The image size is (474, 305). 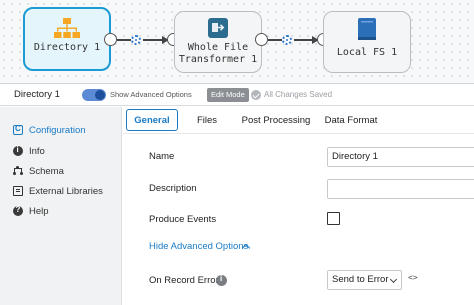 I want to click on tab-files: Files, so click(x=207, y=120).